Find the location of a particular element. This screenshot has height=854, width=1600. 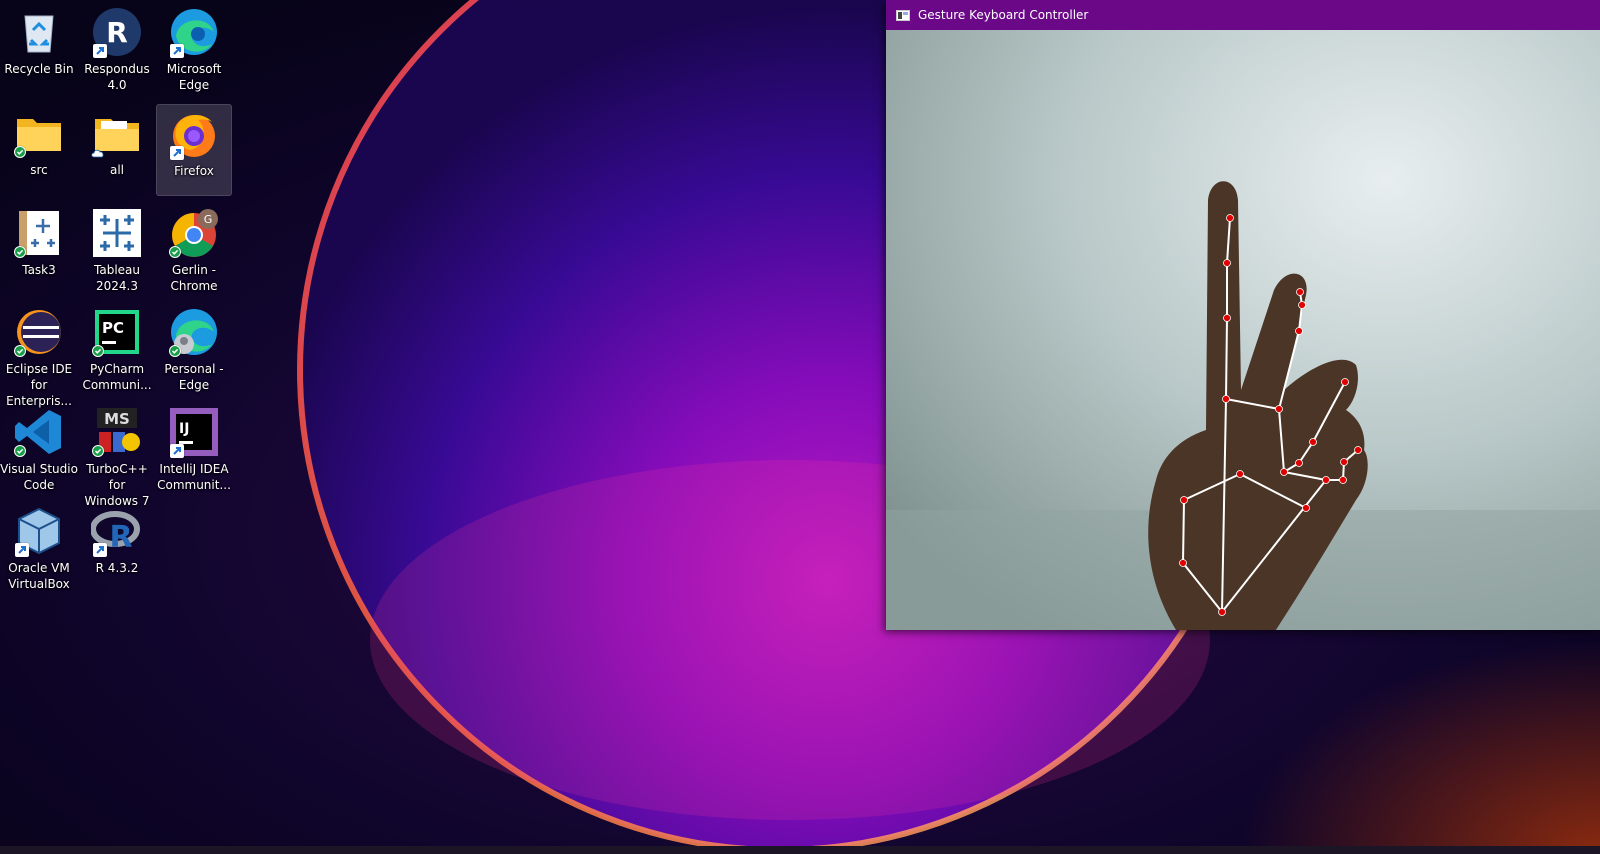

desktop-icon-src: src is located at coordinates (39, 150).